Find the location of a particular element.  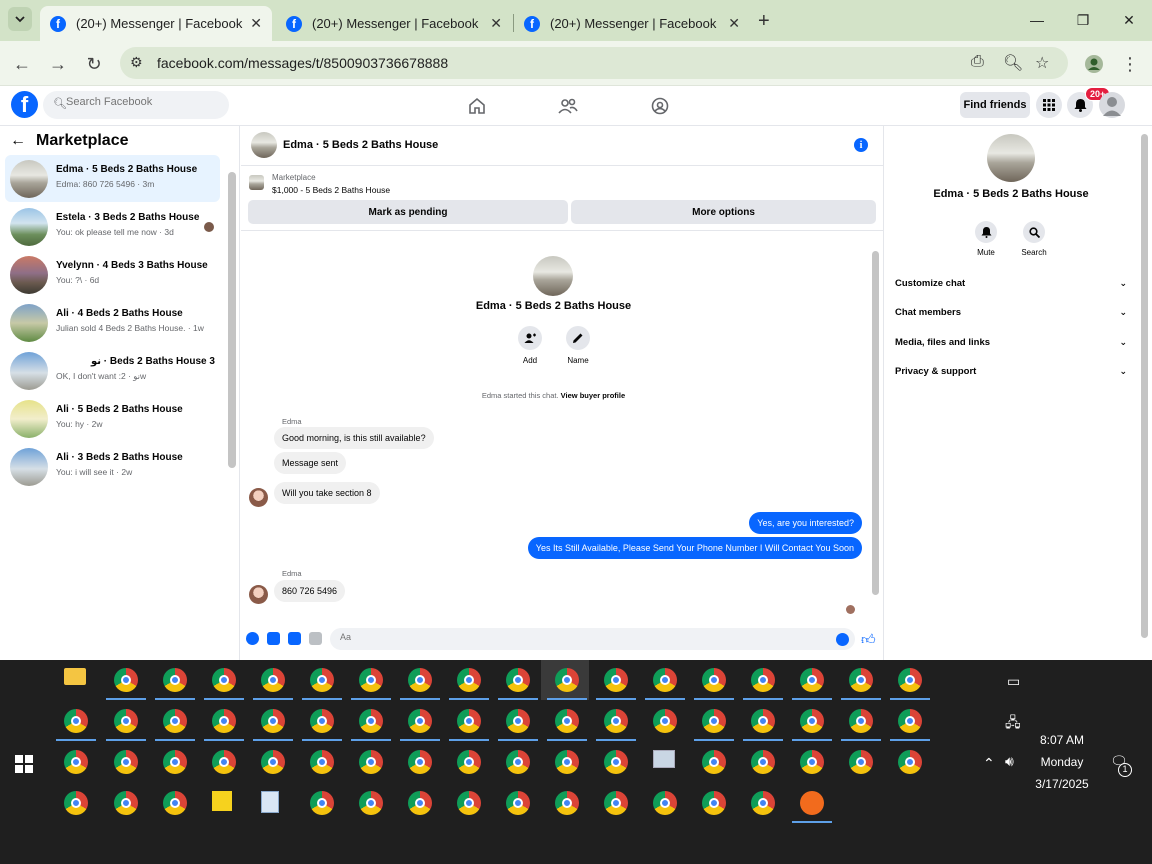

info-icon: i is located at coordinates (861, 145).